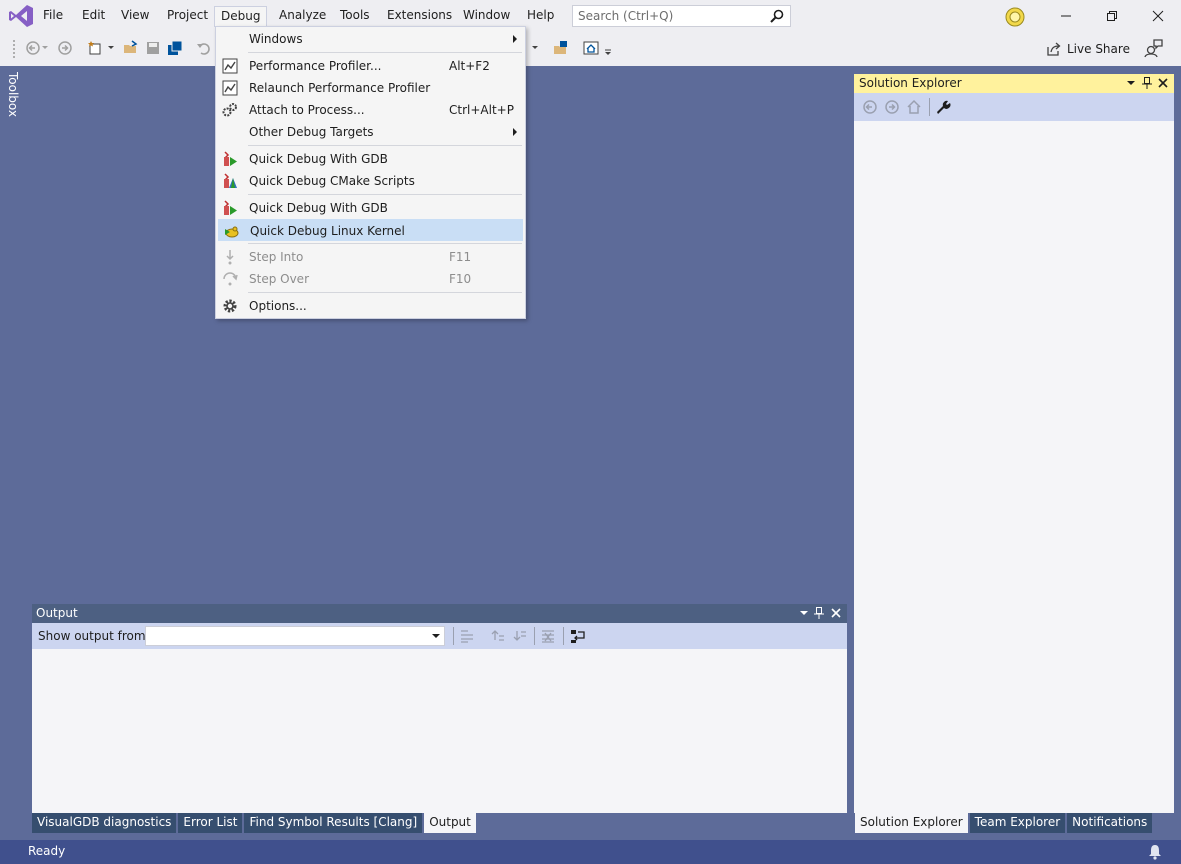 The image size is (1181, 864). Describe the element at coordinates (153, 48) in the screenshot. I see `save-button` at that location.